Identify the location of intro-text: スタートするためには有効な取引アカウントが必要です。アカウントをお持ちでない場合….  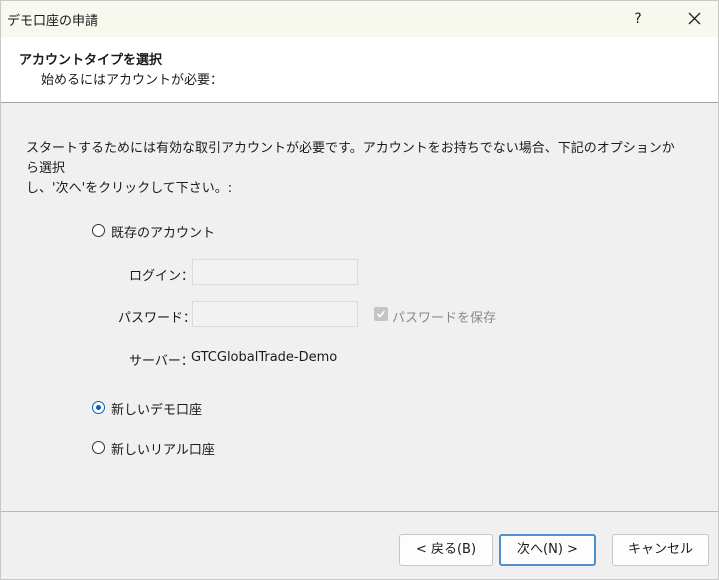
(356, 169).